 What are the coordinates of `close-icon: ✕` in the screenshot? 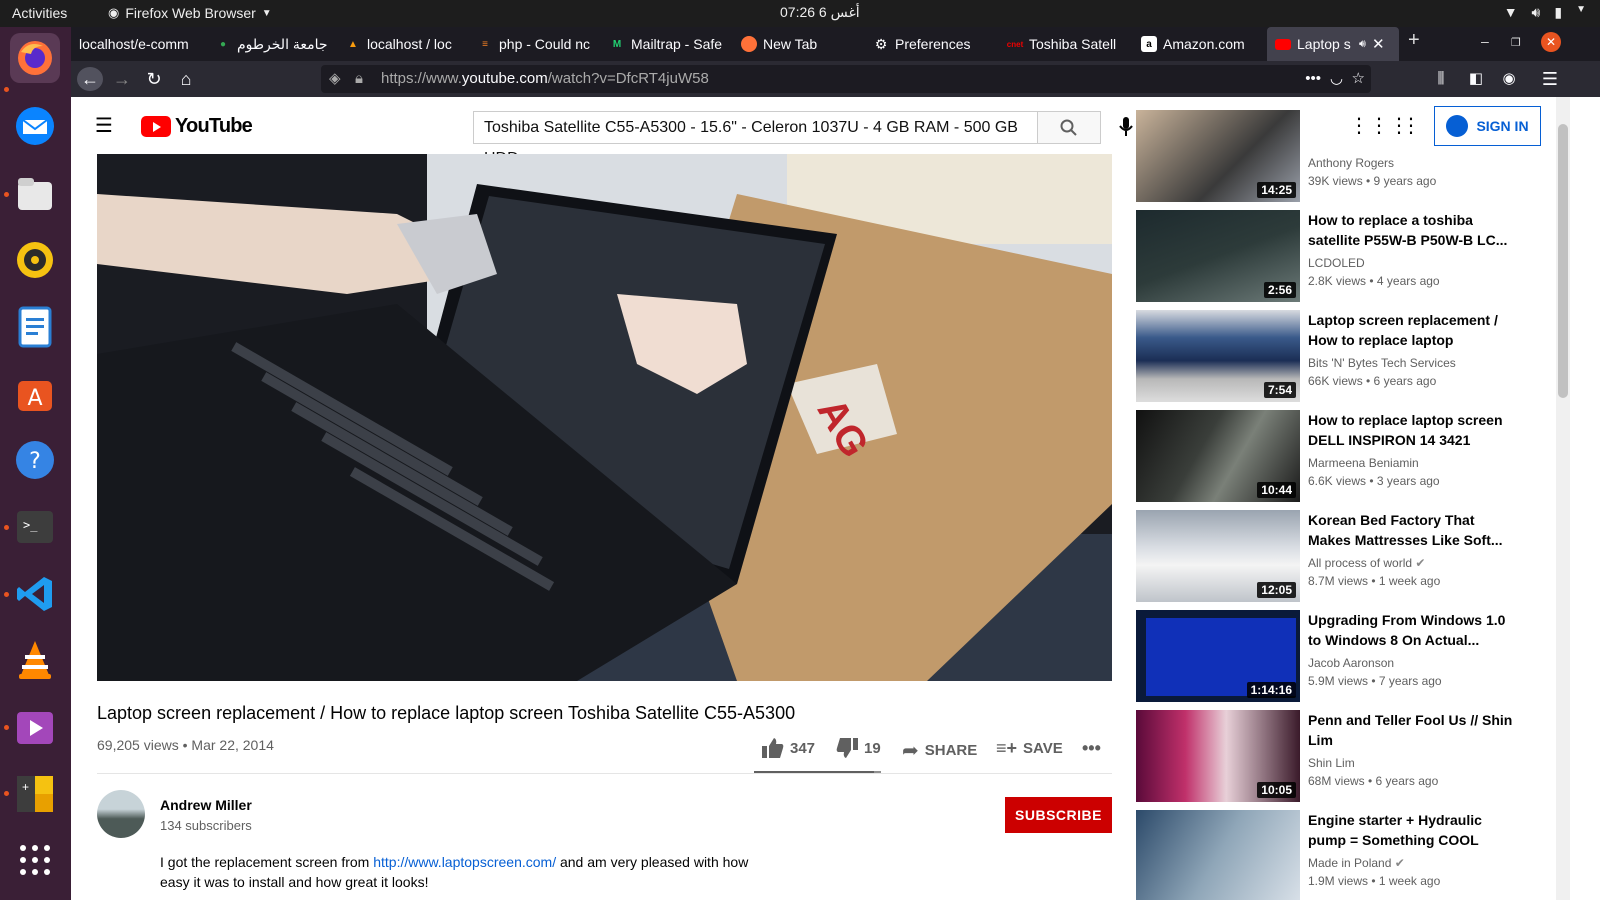 It's located at (1378, 44).